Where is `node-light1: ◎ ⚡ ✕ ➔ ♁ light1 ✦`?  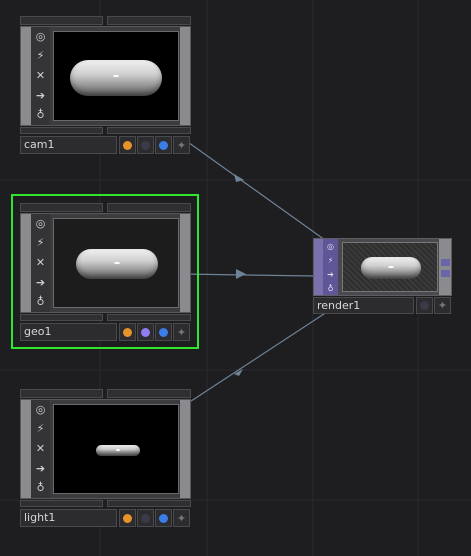
node-light1: ◎ ⚡ ✕ ➔ ♁ light1 ✦ is located at coordinates (105, 469).